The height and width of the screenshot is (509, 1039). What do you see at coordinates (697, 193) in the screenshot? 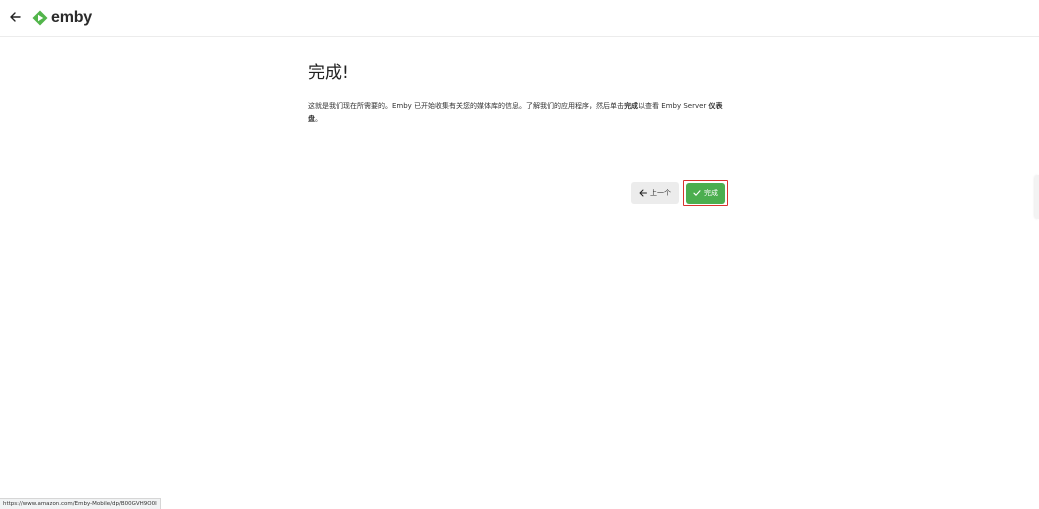
I see `check-icon` at bounding box center [697, 193].